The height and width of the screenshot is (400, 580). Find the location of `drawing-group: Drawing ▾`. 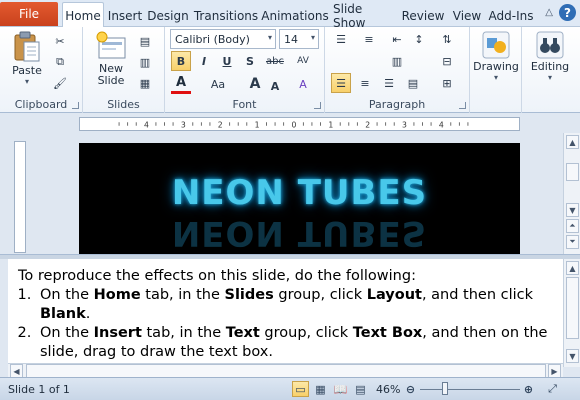

drawing-group: Drawing ▾ is located at coordinates (496, 70).